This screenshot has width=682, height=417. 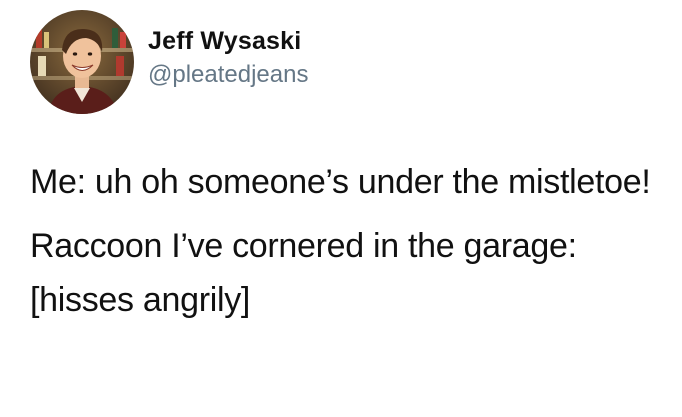 I want to click on avatar, so click(x=82, y=62).